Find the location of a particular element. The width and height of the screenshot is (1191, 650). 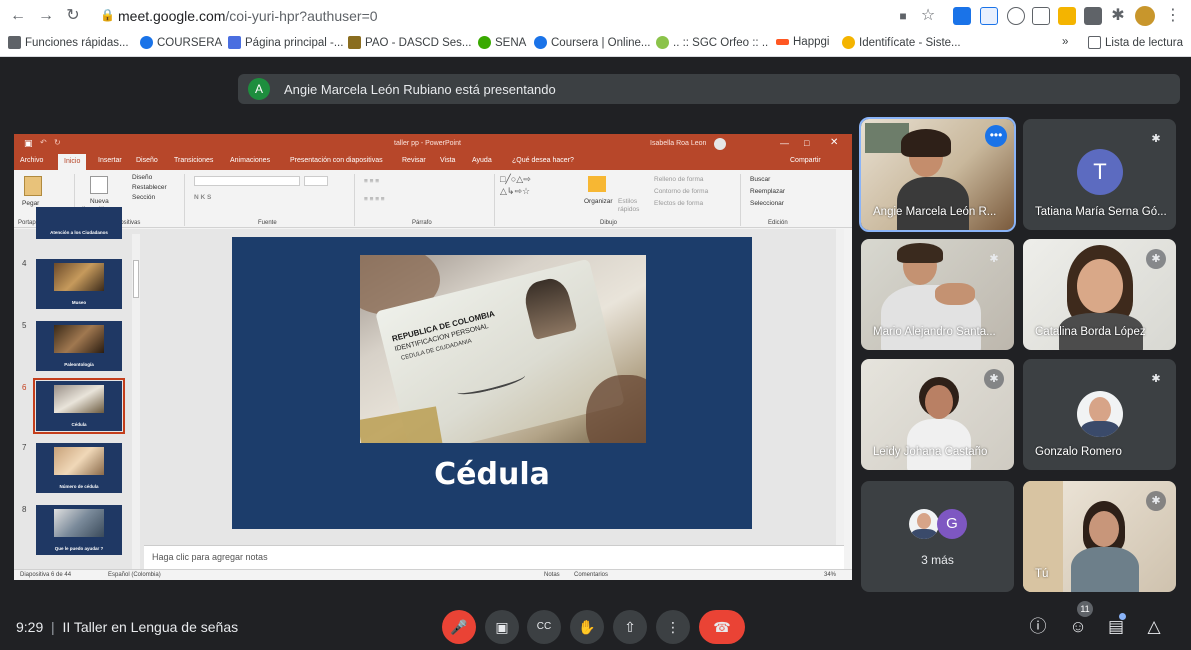

group-drawing: Dibujo is located at coordinates (609, 223).